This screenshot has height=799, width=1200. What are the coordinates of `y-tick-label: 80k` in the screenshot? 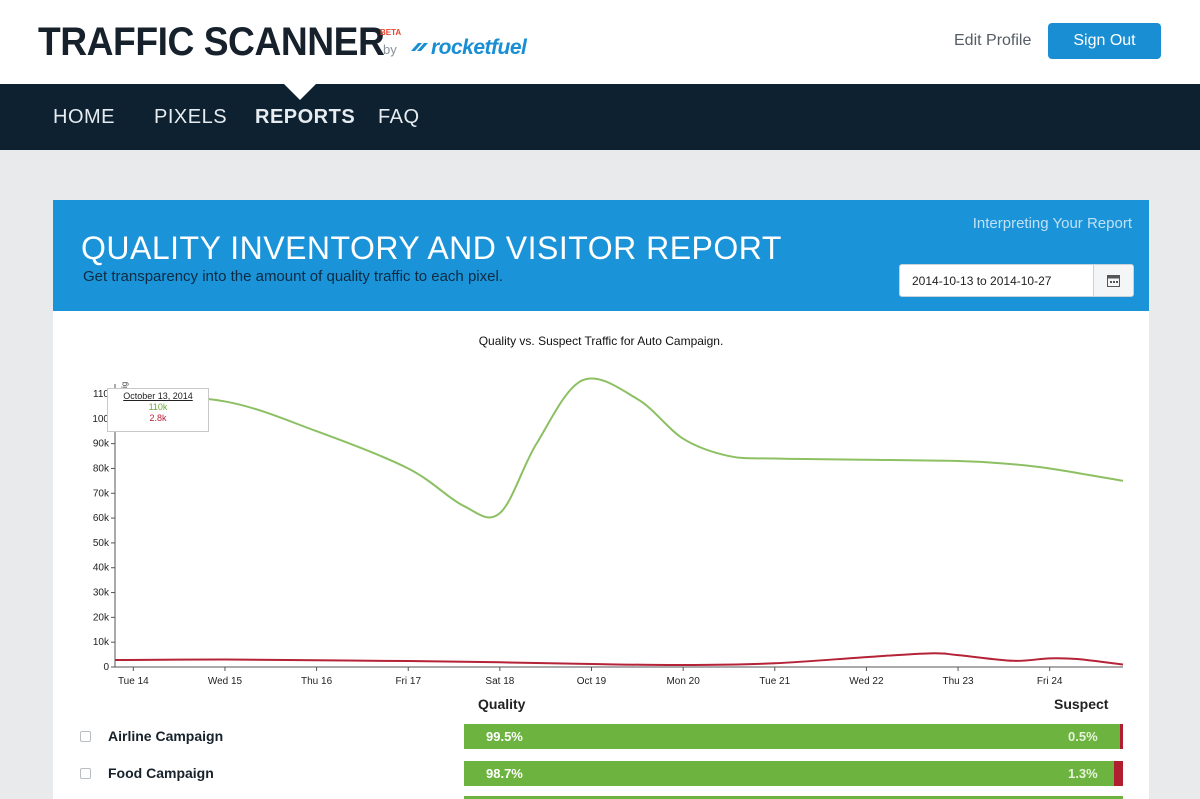 It's located at (101, 468).